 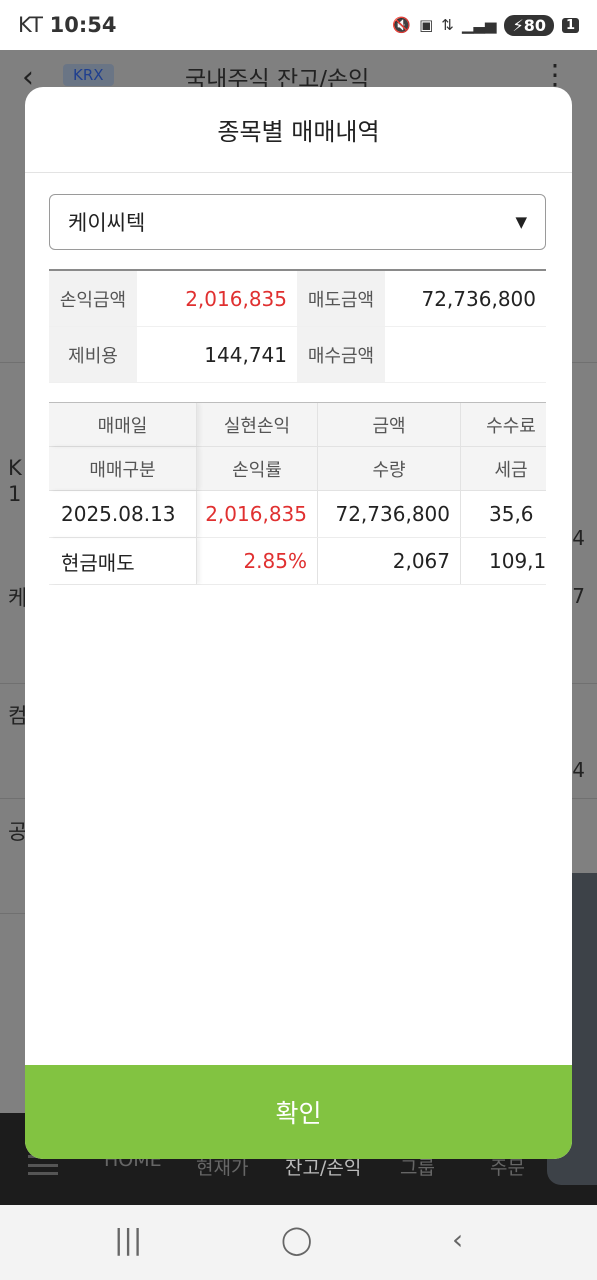 What do you see at coordinates (257, 468) in the screenshot?
I see `column-header: 손익률` at bounding box center [257, 468].